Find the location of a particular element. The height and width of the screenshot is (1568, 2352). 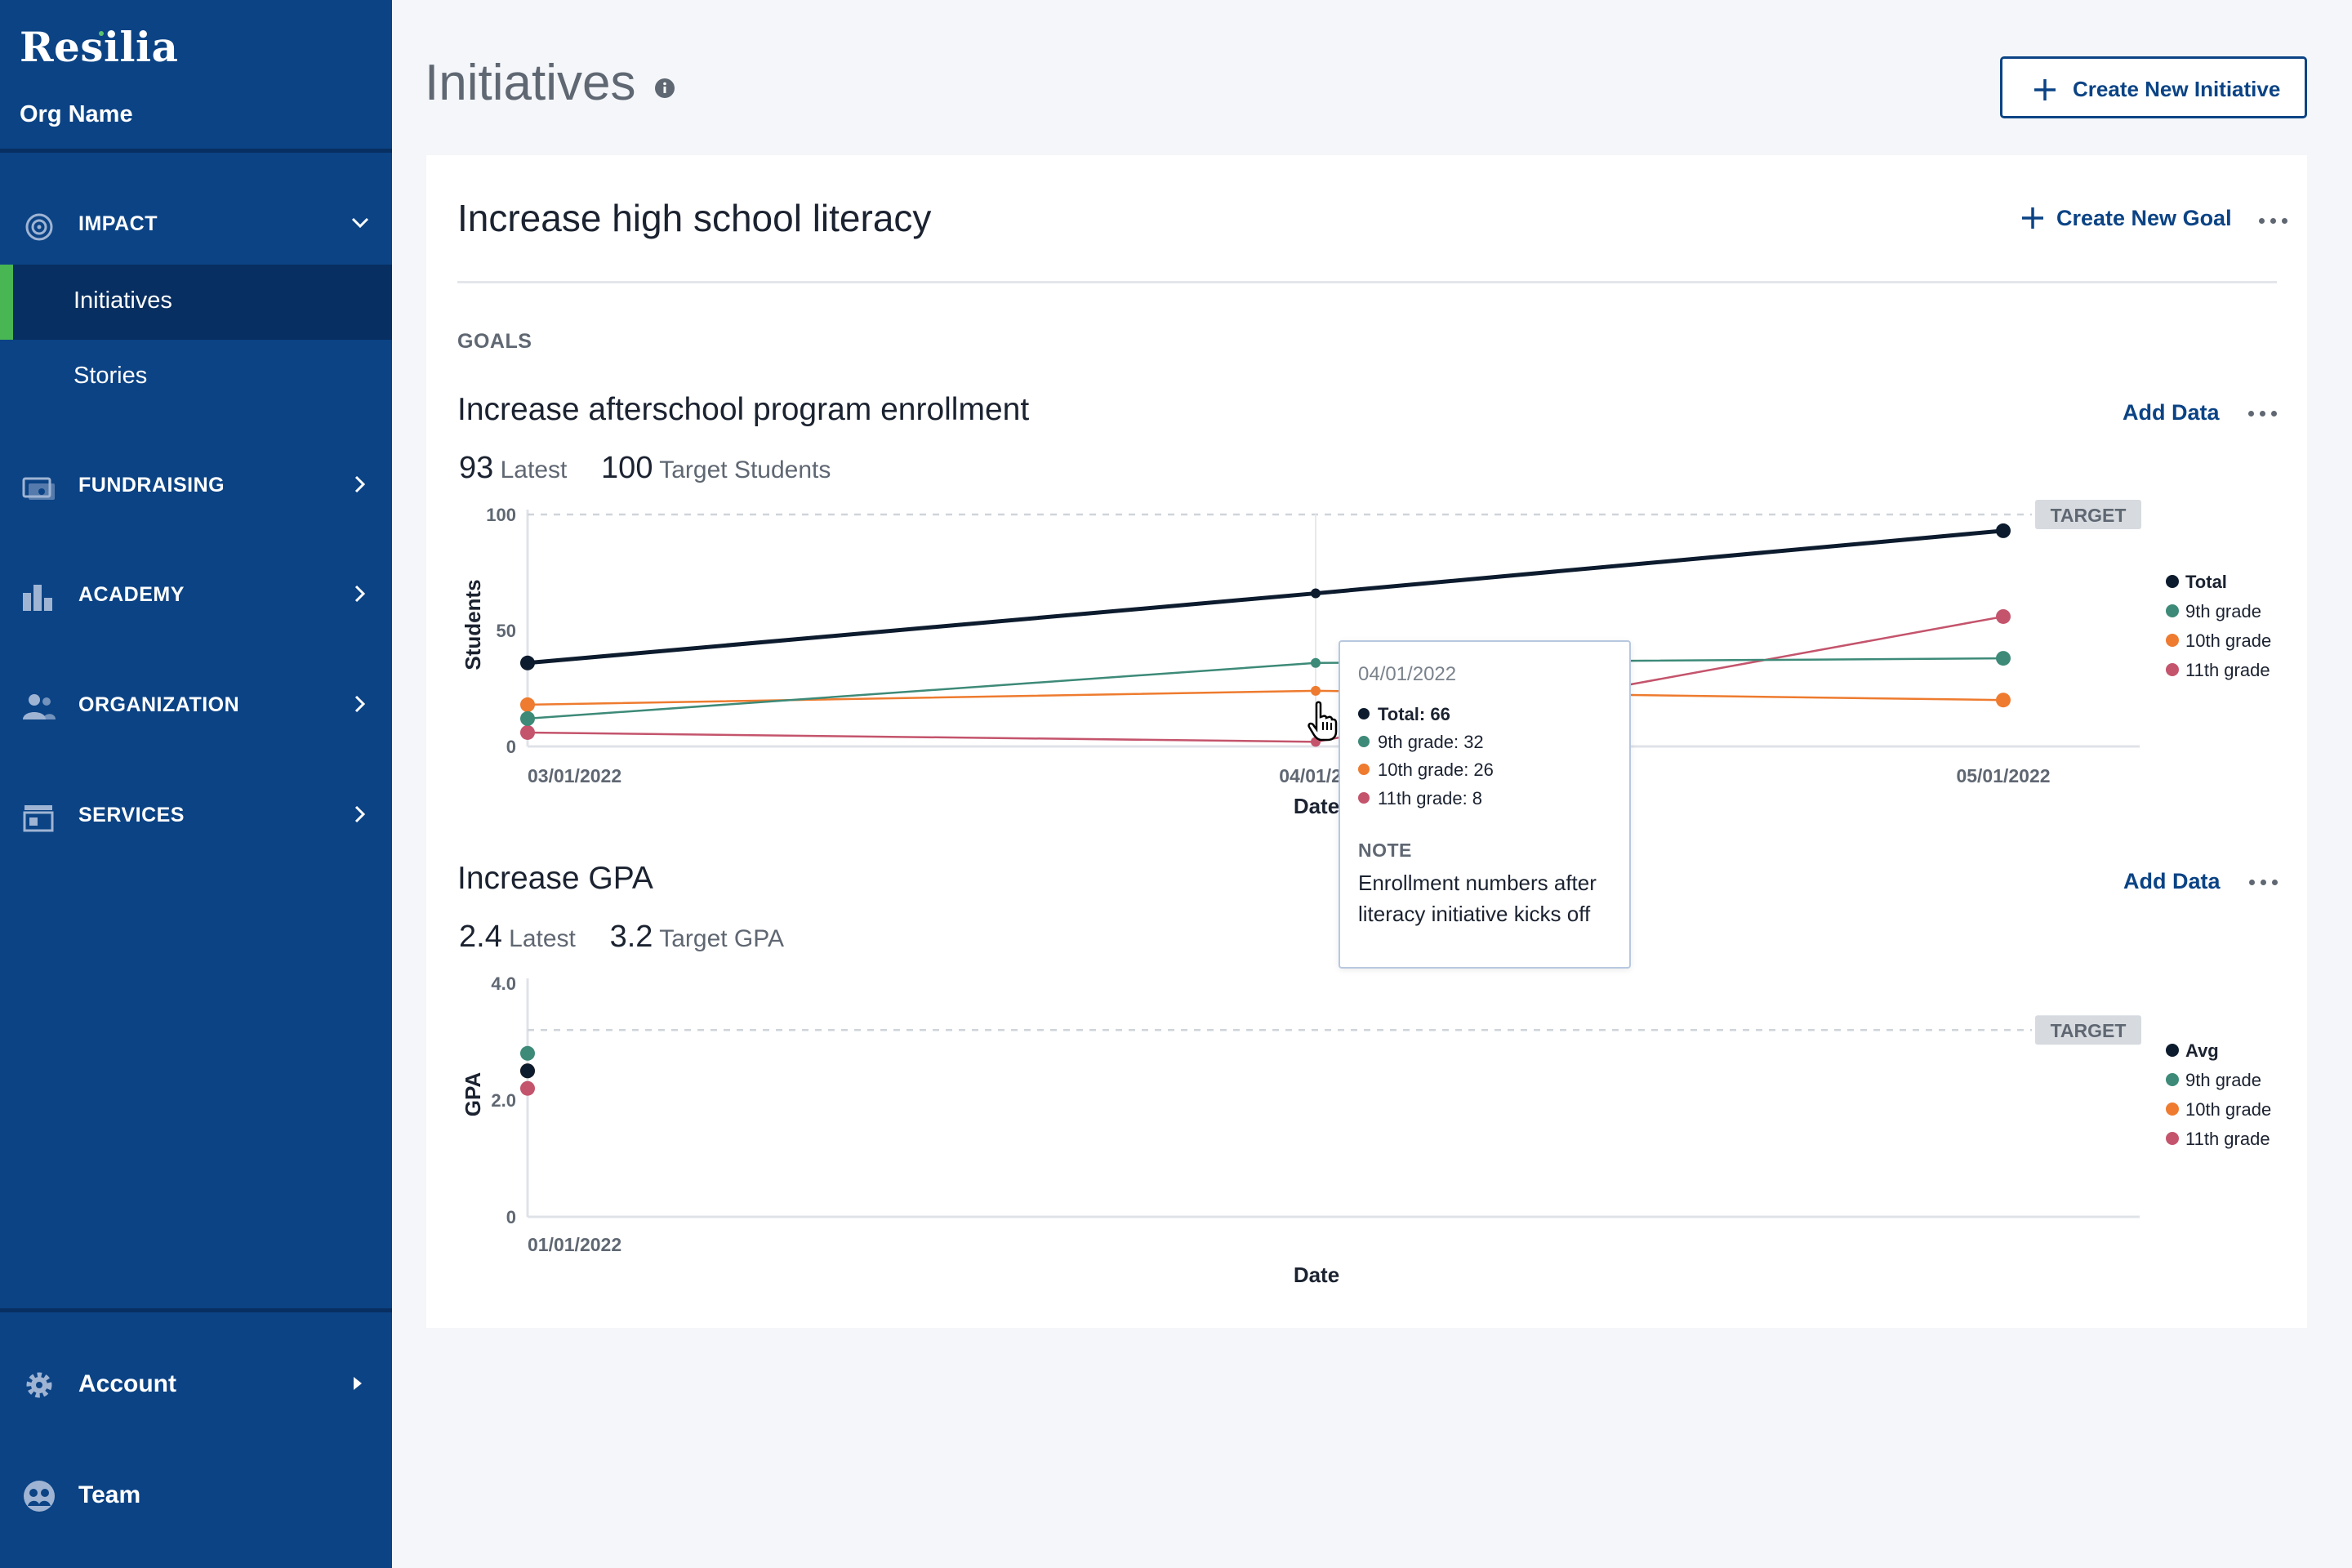

tooltip-row-11th: 11th grade: 8 is located at coordinates (1420, 798).